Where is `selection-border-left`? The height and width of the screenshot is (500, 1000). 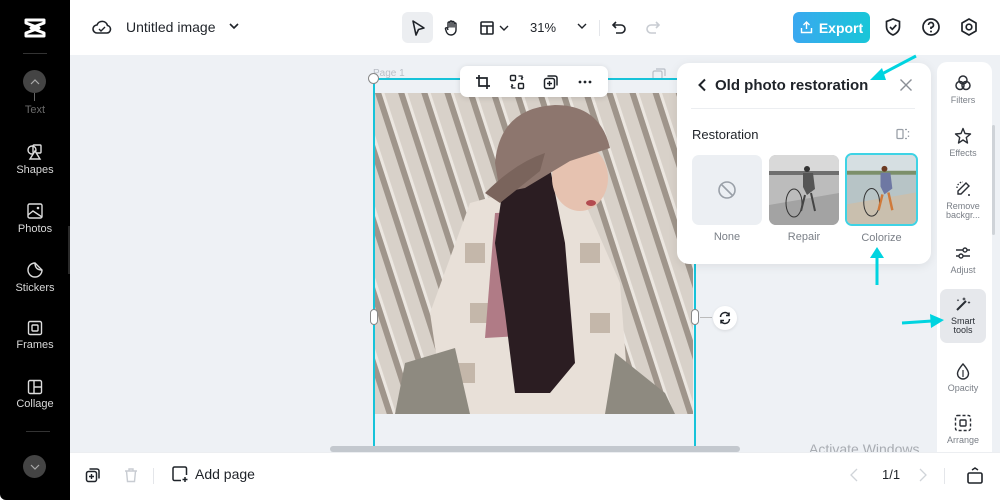 selection-border-left is located at coordinates (374, 268).